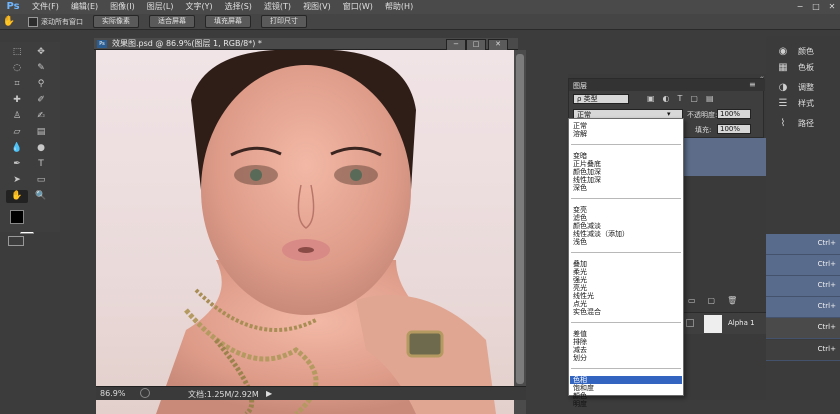 This screenshot has width=840, height=414. I want to click on menu-file: 文件(F), so click(45, 7).